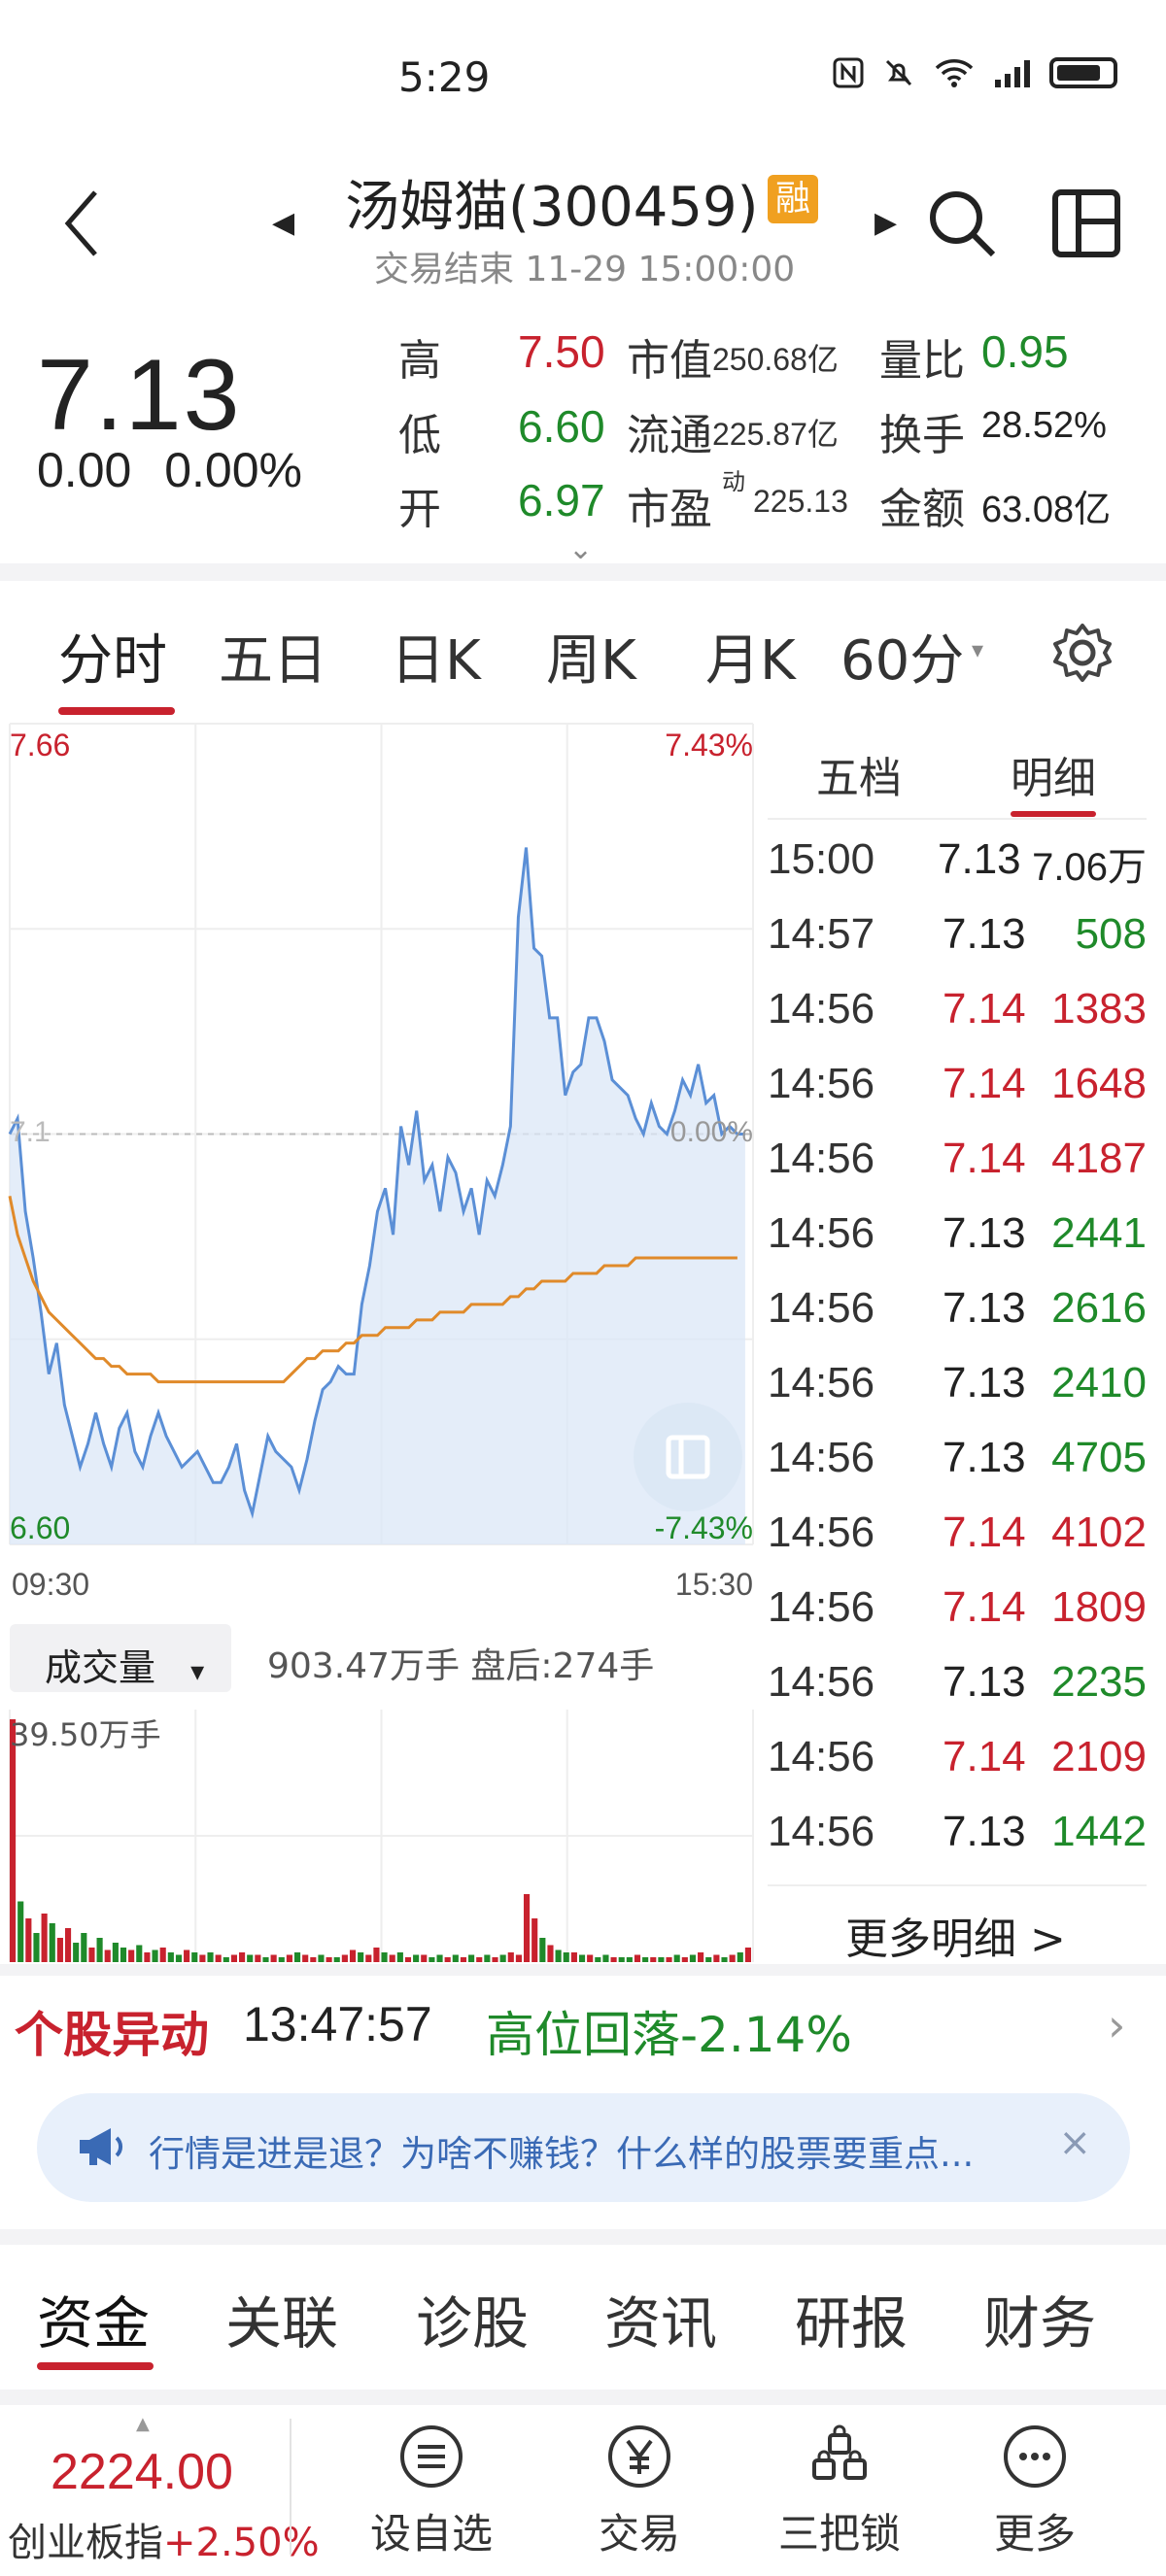  What do you see at coordinates (775, 359) in the screenshot?
I see `quote-value: 250.68亿` at bounding box center [775, 359].